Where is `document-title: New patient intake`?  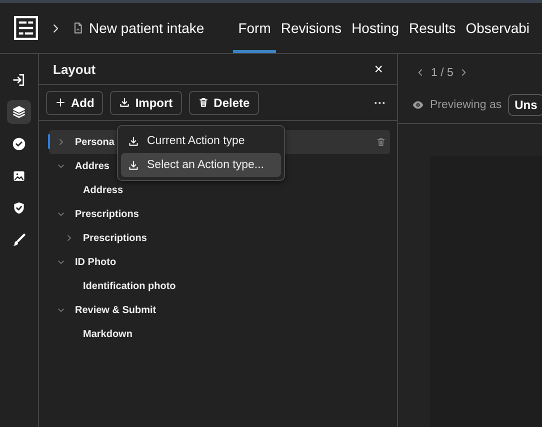
document-title: New patient intake is located at coordinates (146, 28).